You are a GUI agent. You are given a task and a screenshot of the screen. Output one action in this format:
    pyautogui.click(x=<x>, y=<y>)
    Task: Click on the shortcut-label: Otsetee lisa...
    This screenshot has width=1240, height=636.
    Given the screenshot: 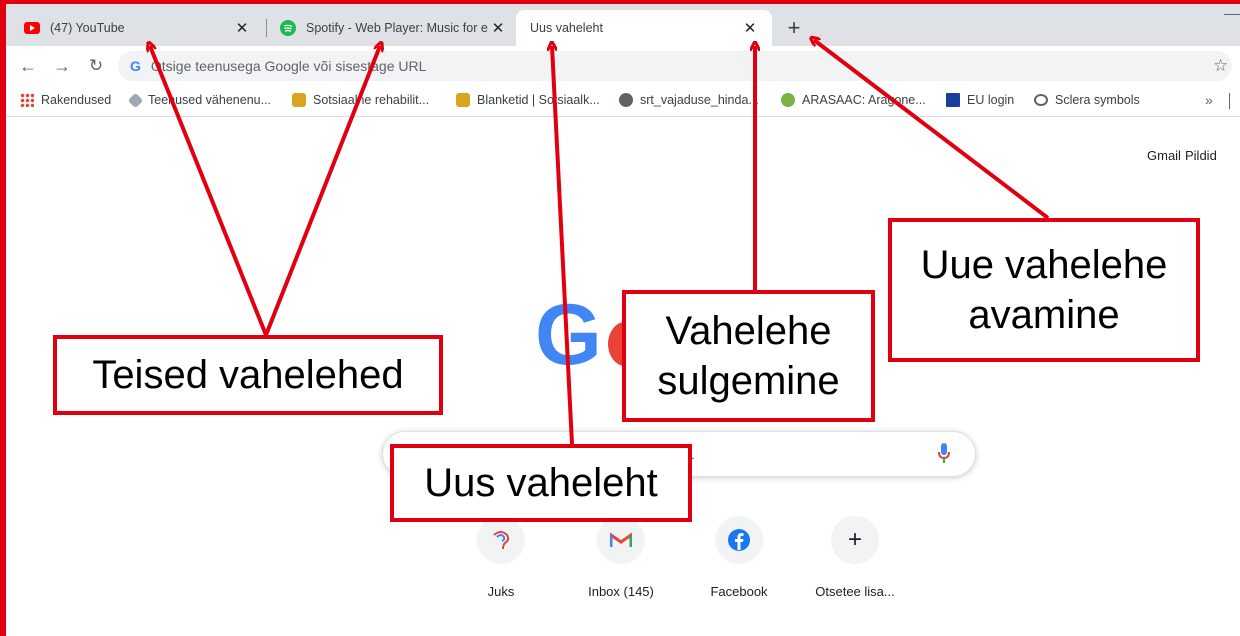 What is the action you would take?
    pyautogui.click(x=855, y=591)
    